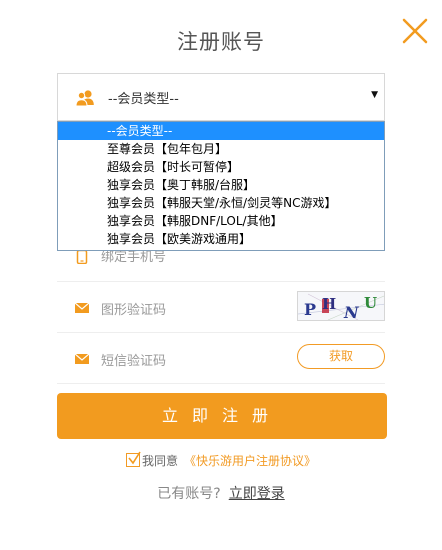 This screenshot has width=442, height=550. I want to click on member-type-option: 独享会员【奥丁韩服/台服】, so click(221, 185).